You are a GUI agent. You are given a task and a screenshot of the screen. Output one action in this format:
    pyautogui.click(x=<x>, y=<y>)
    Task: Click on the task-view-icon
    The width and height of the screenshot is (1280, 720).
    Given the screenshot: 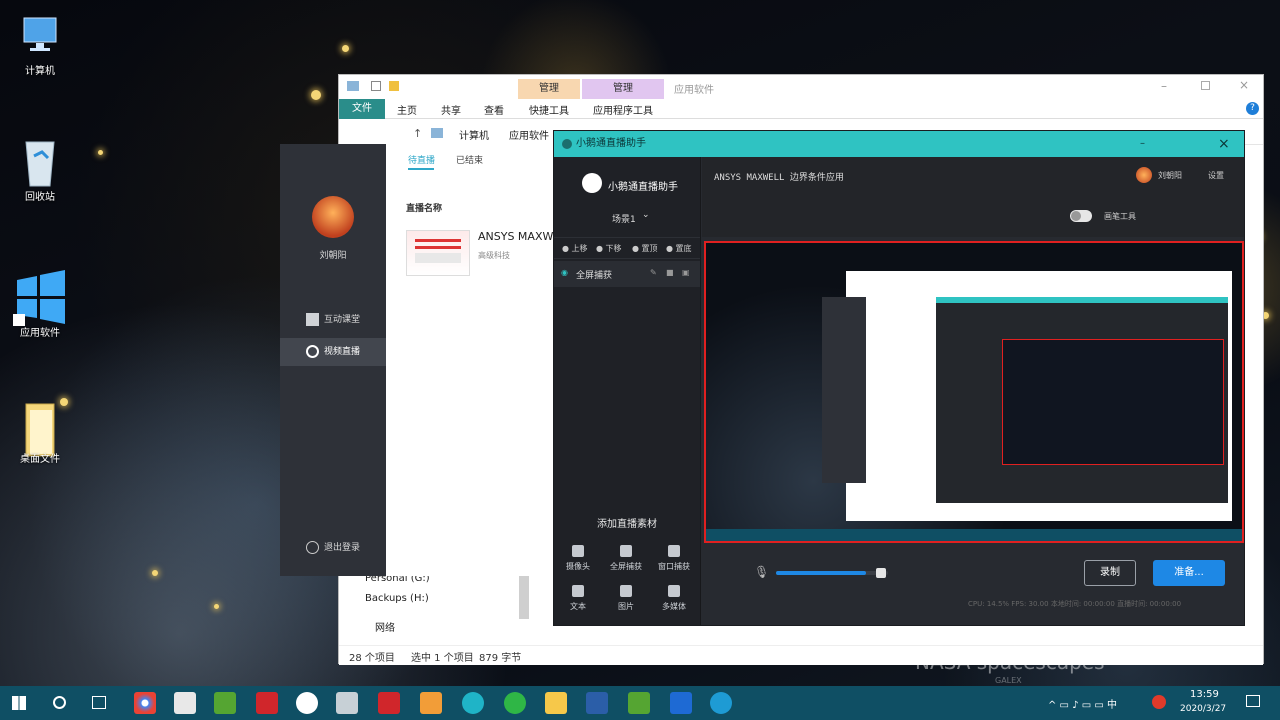 What is the action you would take?
    pyautogui.click(x=99, y=702)
    